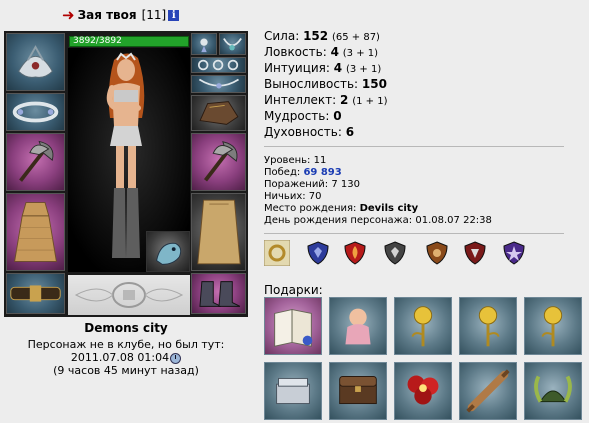  What do you see at coordinates (293, 391) in the screenshot?
I see `box-gift-icon` at bounding box center [293, 391].